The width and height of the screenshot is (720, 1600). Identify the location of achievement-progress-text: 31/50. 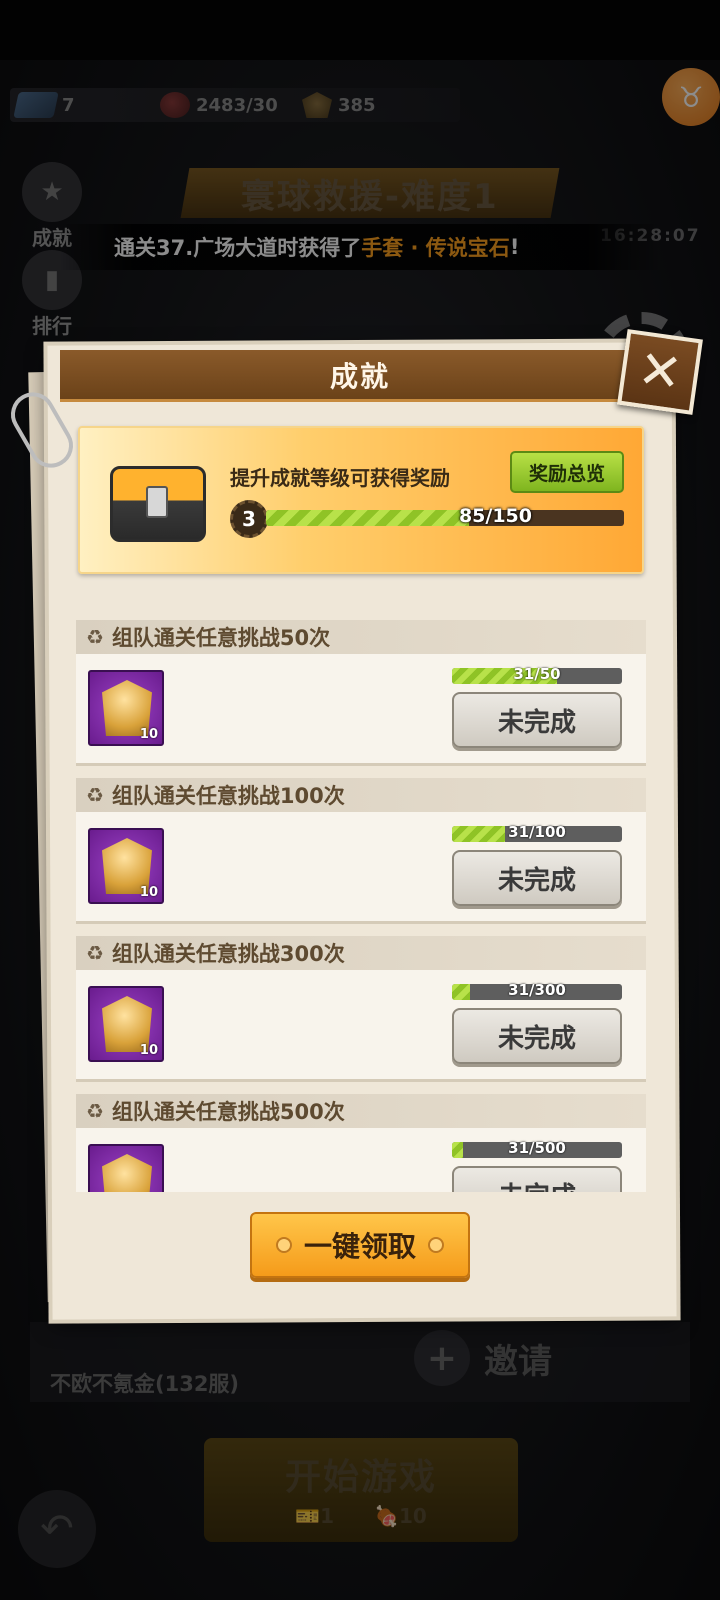
(537, 674).